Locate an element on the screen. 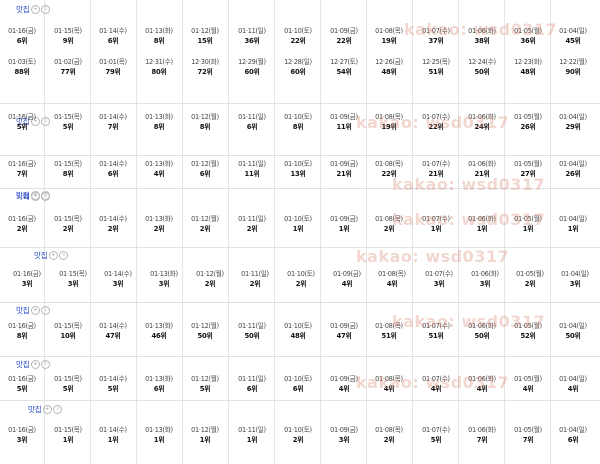 This screenshot has width=600, height=464. rank-cell: 01·09(금) 47위 is located at coordinates (344, 331).